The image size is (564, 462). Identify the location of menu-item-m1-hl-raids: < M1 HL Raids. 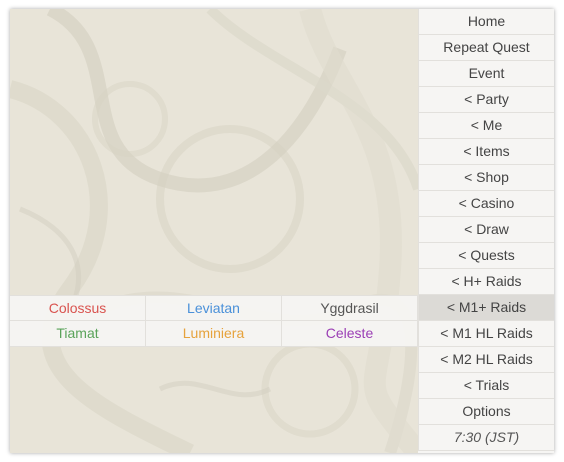
(486, 334).